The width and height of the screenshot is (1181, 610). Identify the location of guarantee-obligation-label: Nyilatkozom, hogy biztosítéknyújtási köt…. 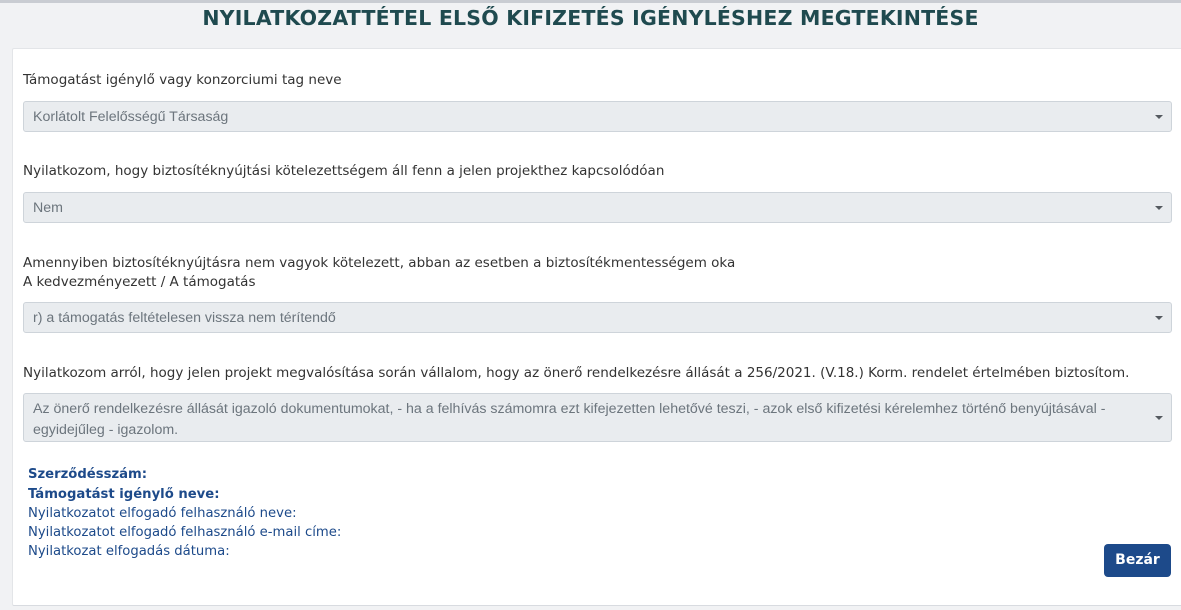
(344, 171).